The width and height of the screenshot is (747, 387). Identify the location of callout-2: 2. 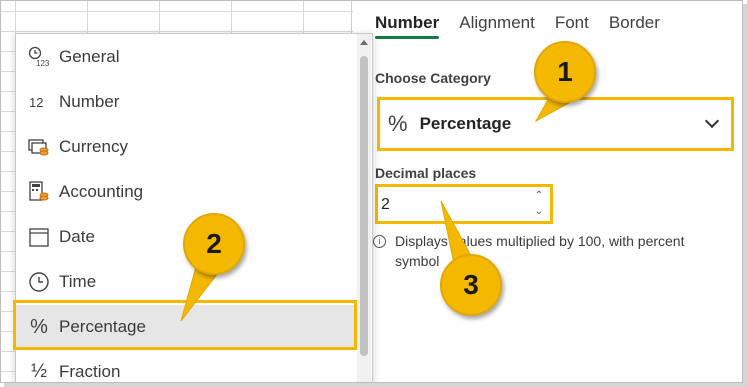
(214, 244).